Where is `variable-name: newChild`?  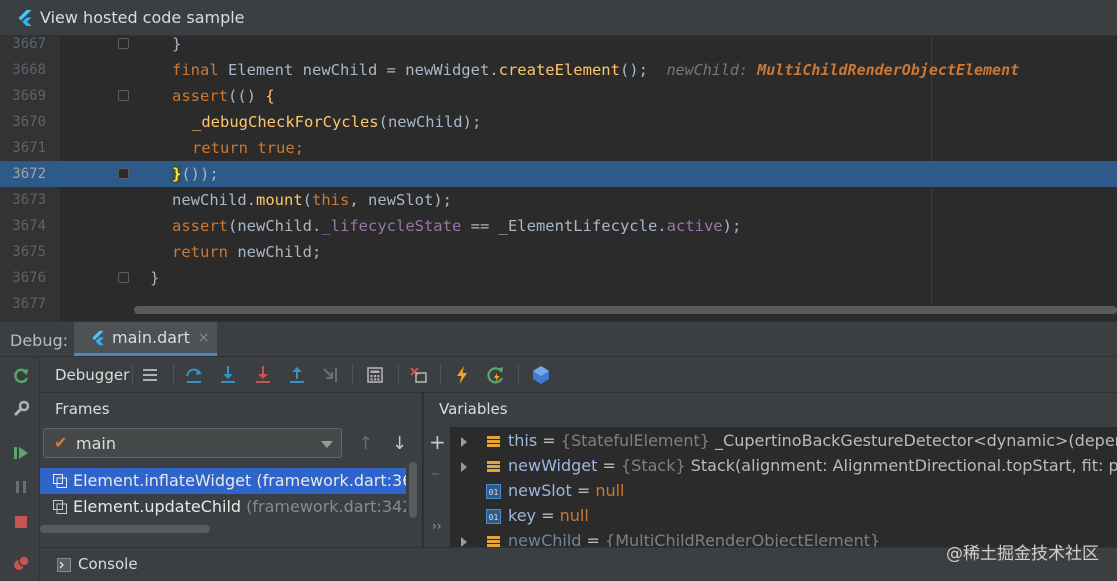 variable-name: newChild is located at coordinates (545, 539).